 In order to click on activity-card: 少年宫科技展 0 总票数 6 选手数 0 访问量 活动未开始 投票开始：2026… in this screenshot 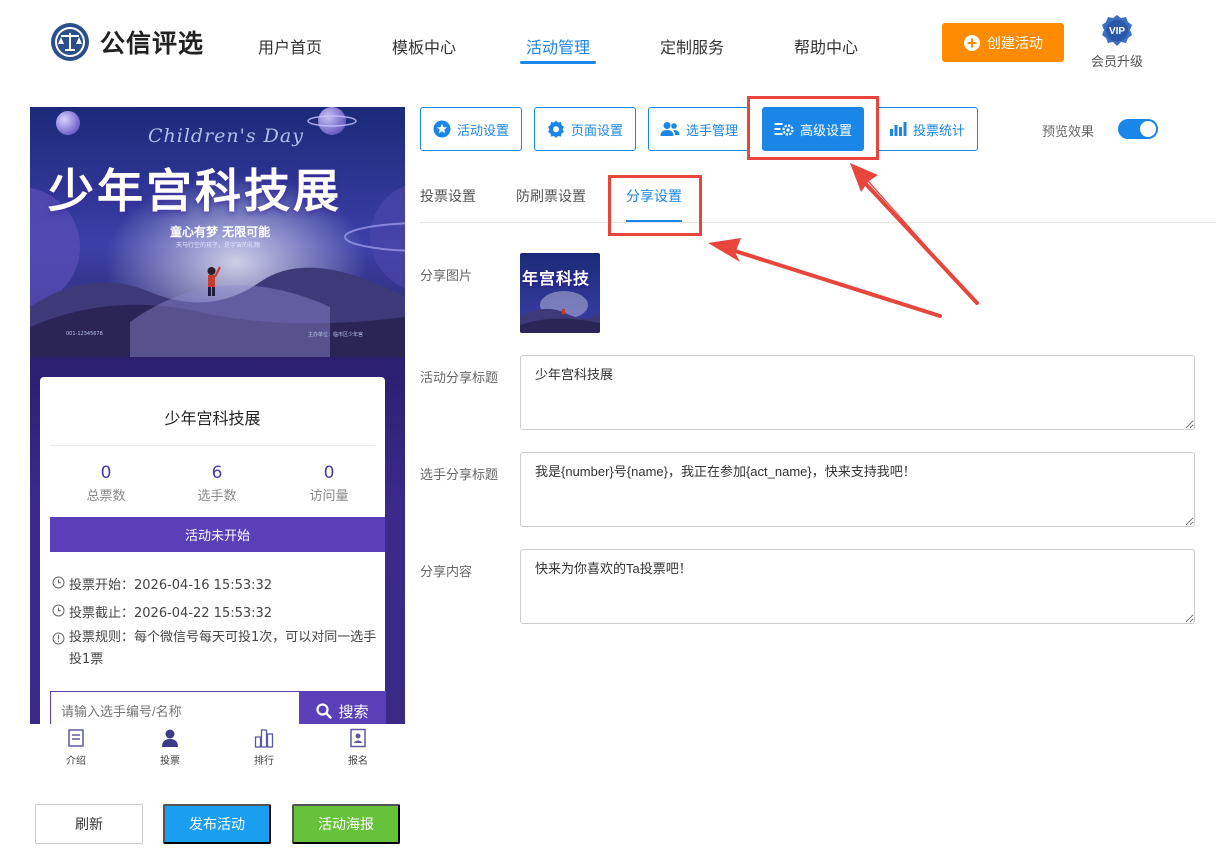, I will do `click(213, 554)`.